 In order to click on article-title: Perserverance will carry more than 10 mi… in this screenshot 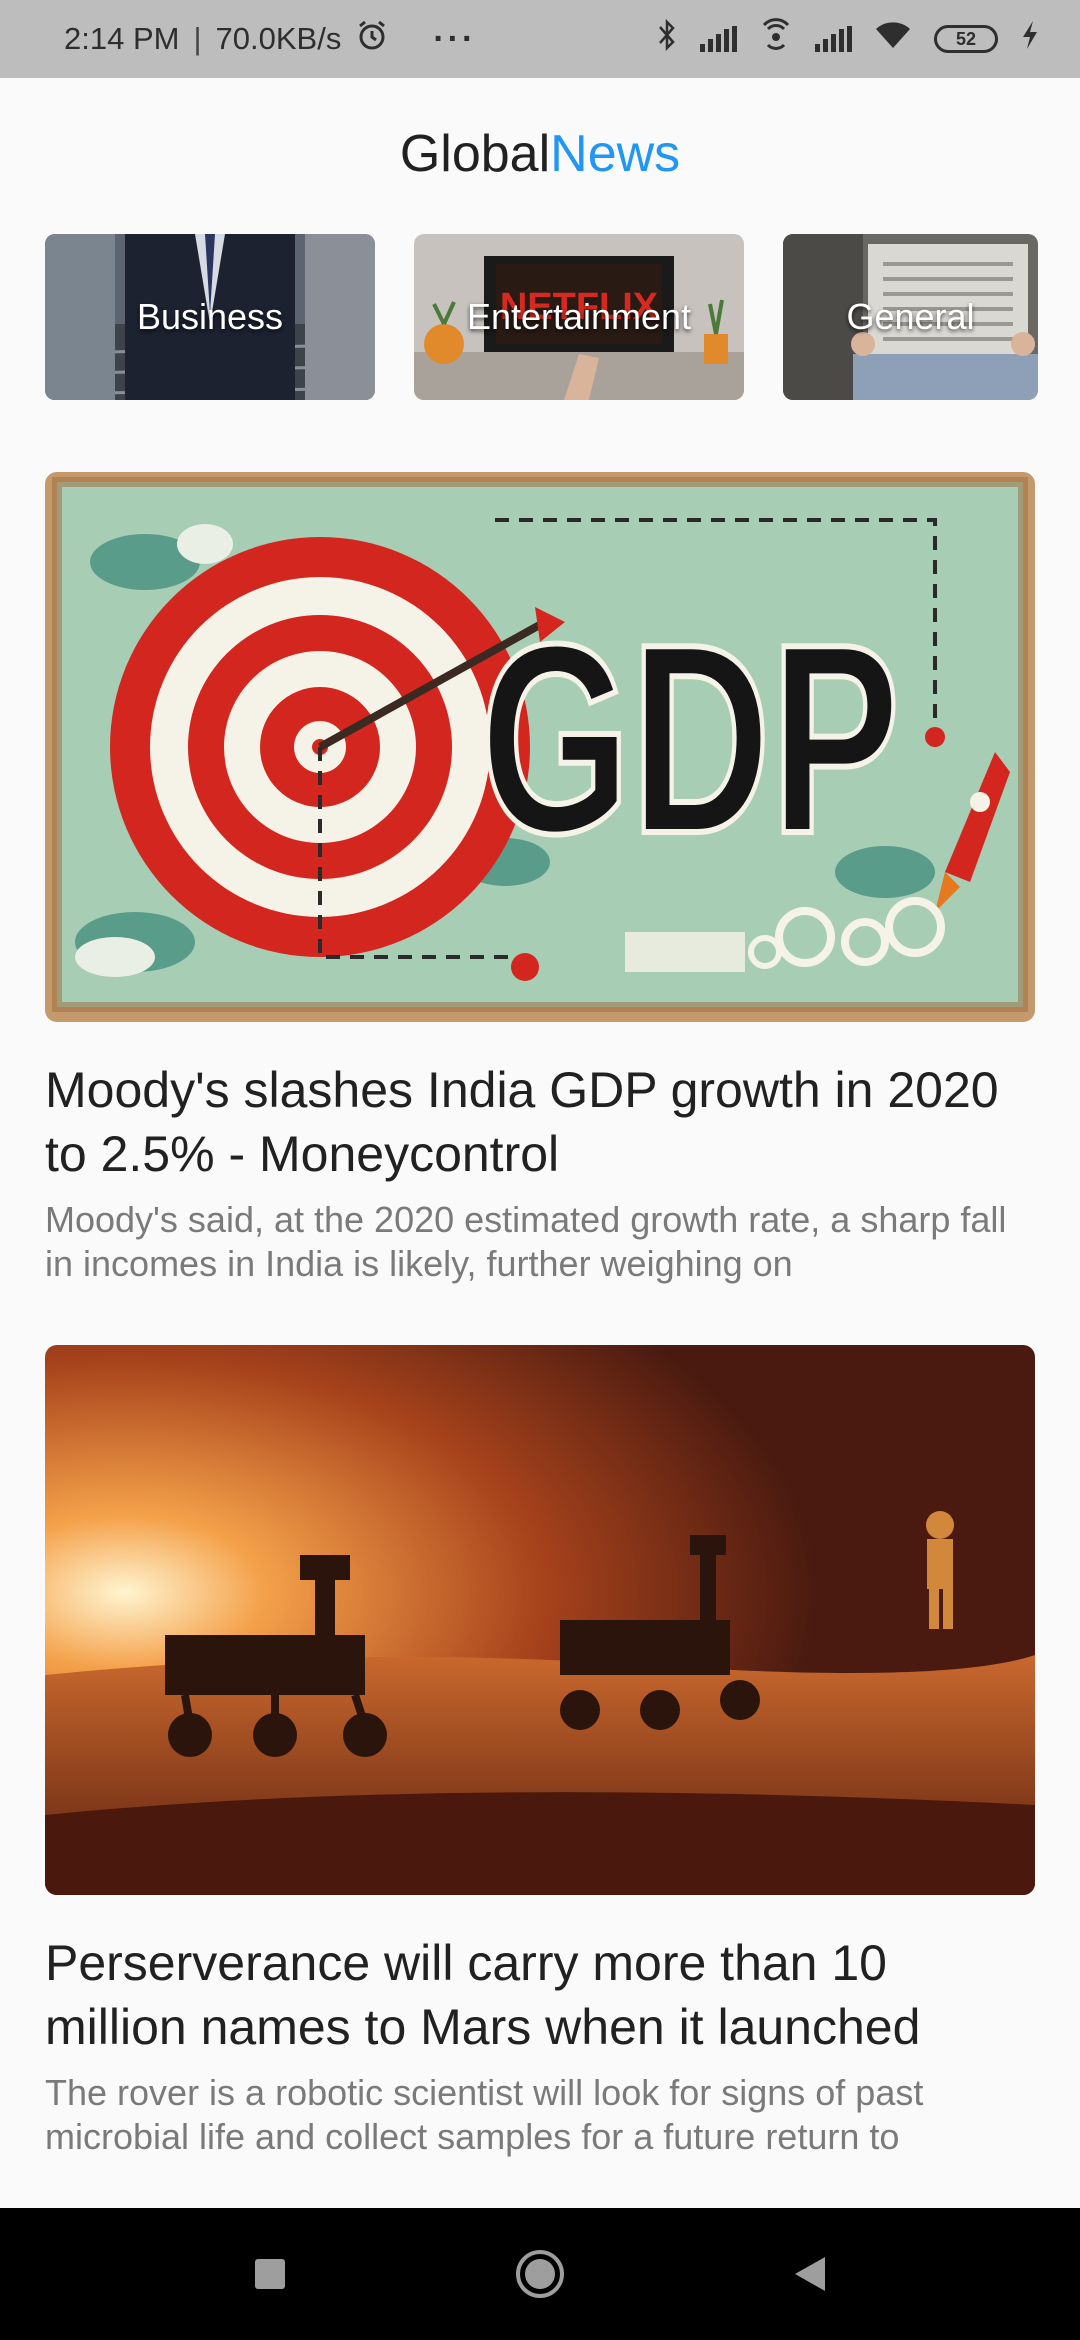, I will do `click(540, 1995)`.